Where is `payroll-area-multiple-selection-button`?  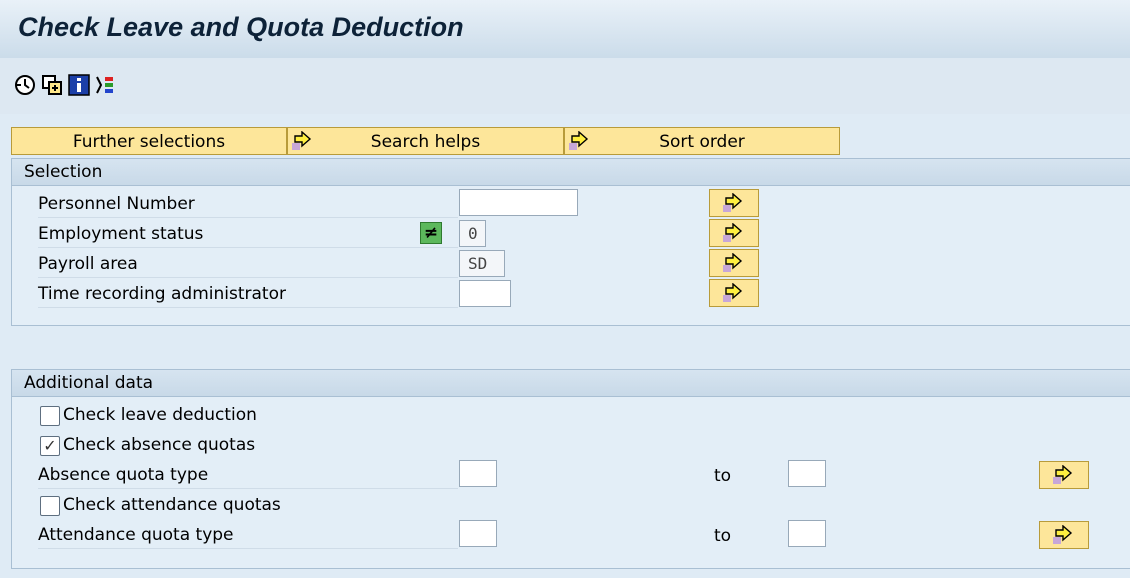 payroll-area-multiple-selection-button is located at coordinates (734, 263).